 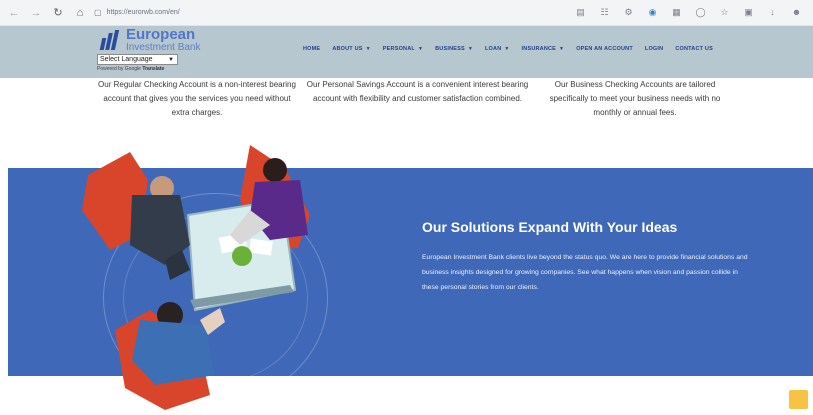 I want to click on nav-login: LOGIN, so click(x=654, y=49).